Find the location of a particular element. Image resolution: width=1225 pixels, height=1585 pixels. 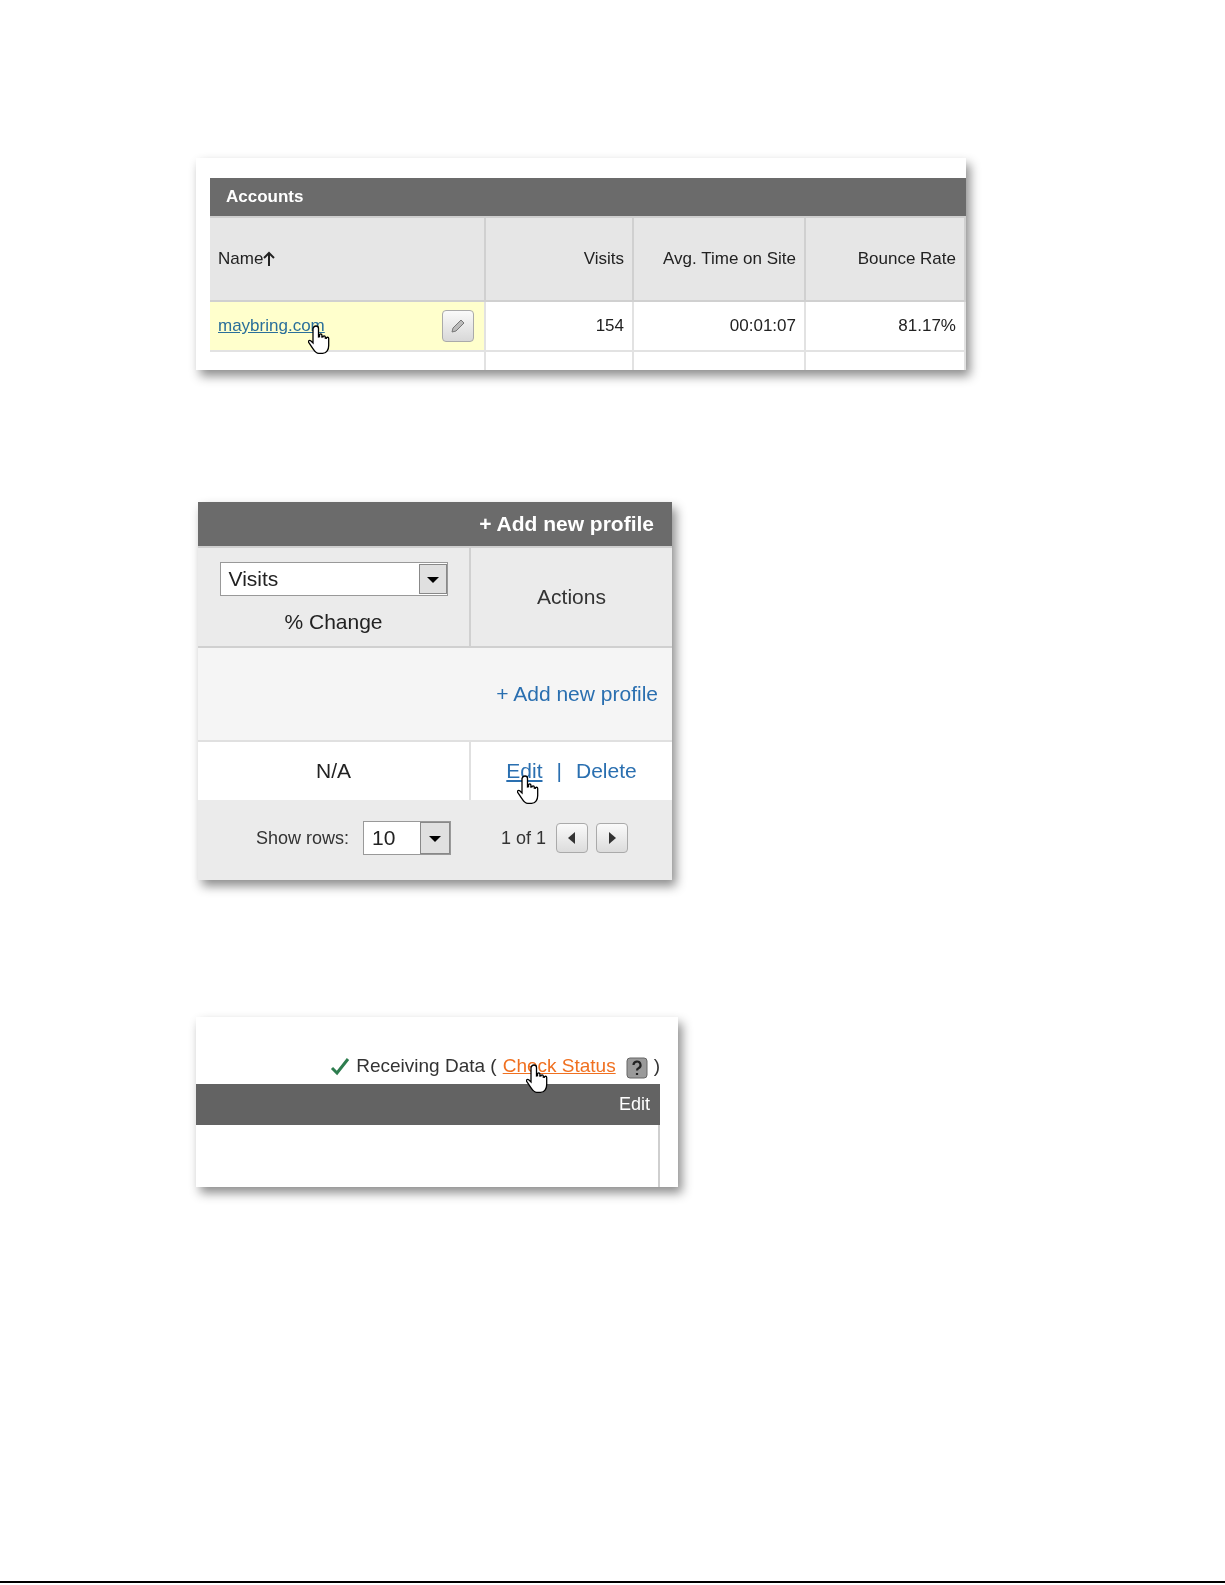

rows-select: 10 is located at coordinates (407, 838).